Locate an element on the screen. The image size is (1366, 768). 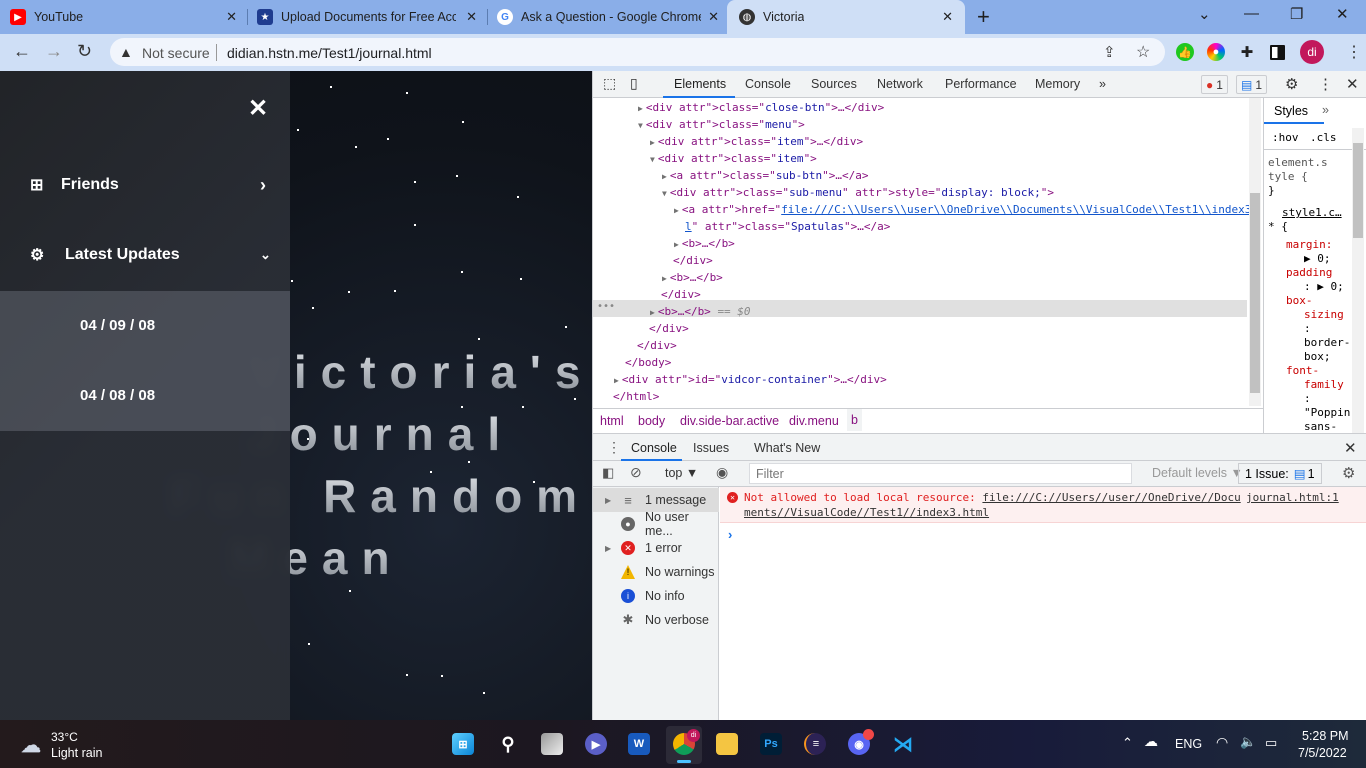
bookmark-star-icon: ☆ is located at coordinates (1143, 52).